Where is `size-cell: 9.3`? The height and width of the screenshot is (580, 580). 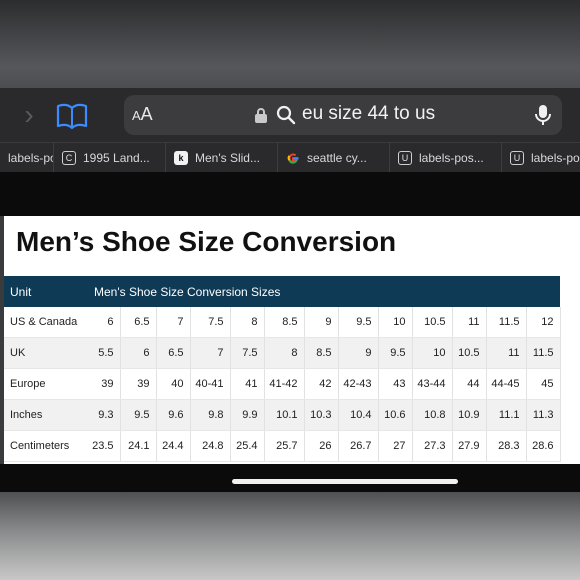 size-cell: 9.3 is located at coordinates (104, 415).